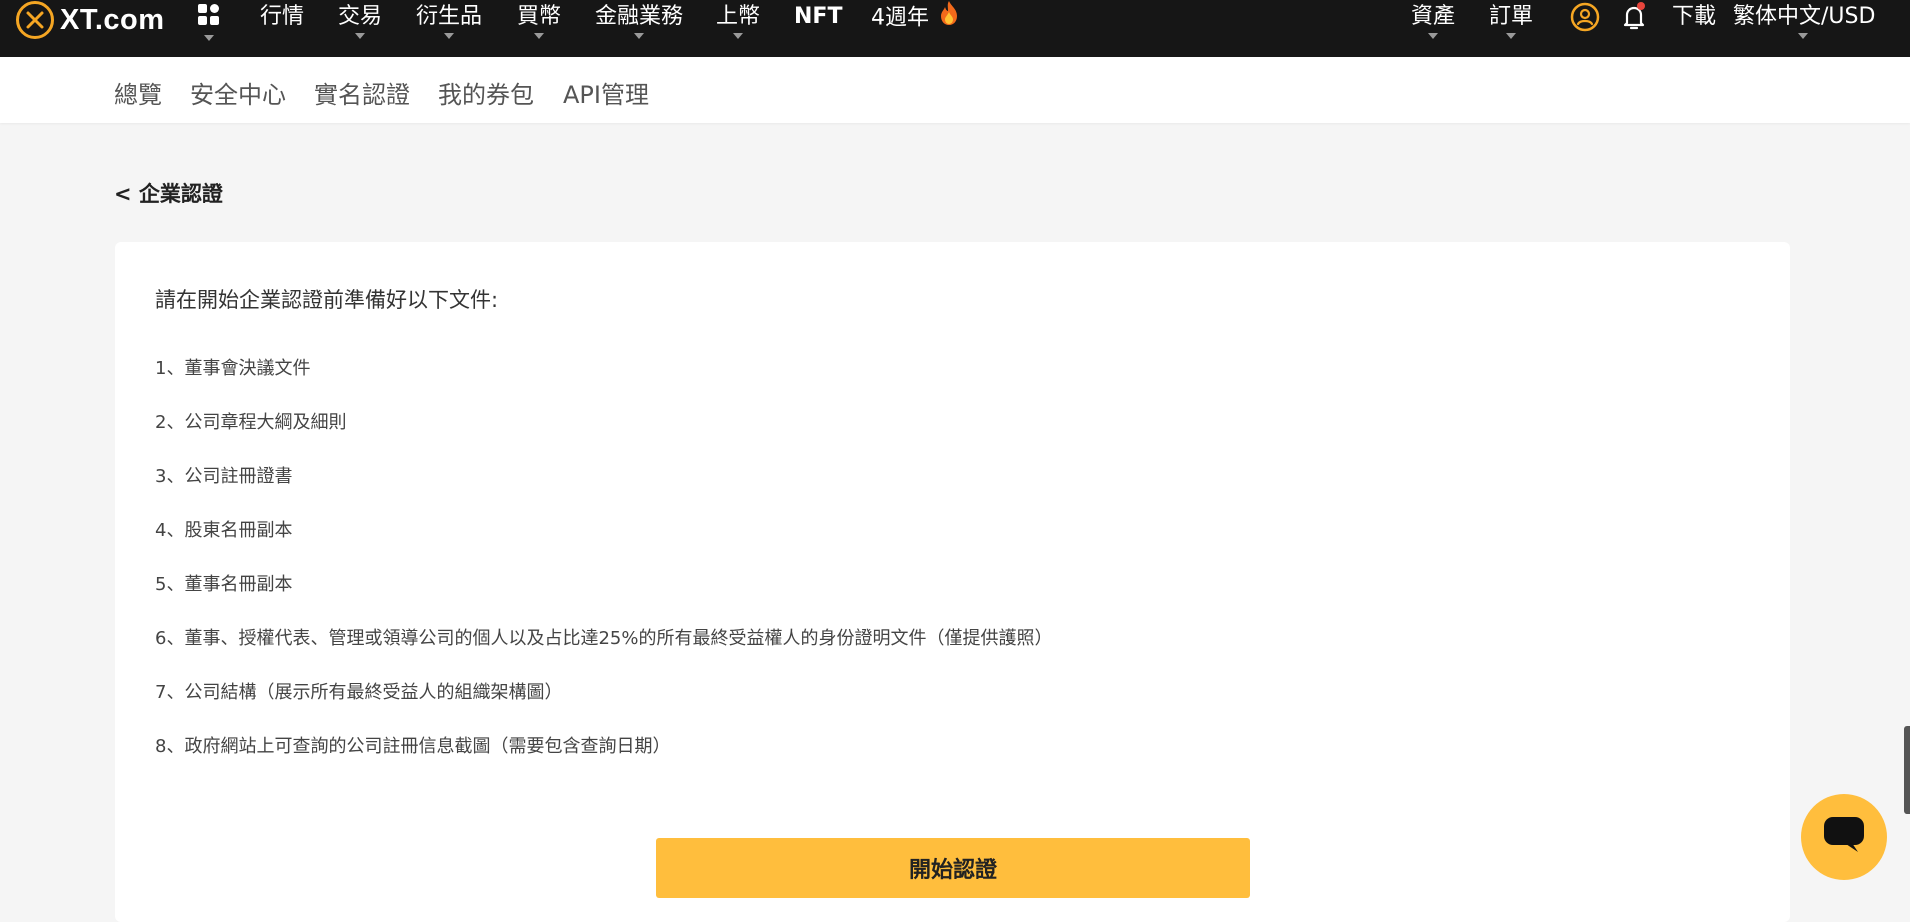 The width and height of the screenshot is (1910, 922). What do you see at coordinates (327, 300) in the screenshot?
I see `intro-text: 請在開始企業認證前準備好以下文件:` at bounding box center [327, 300].